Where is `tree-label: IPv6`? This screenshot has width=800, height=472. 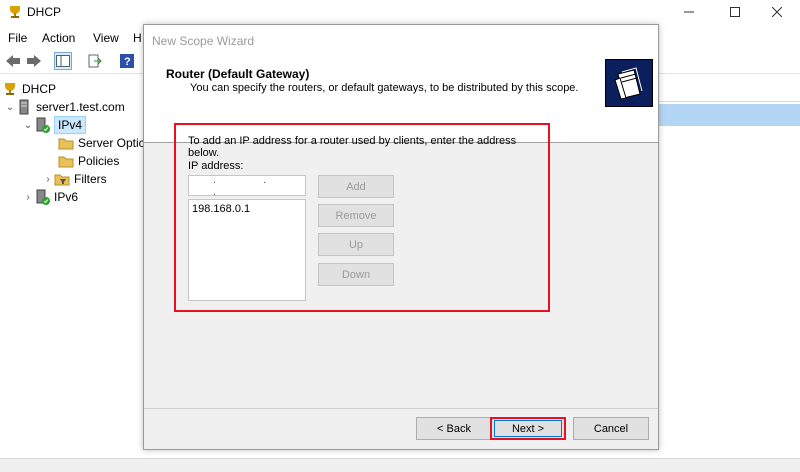 tree-label: IPv6 is located at coordinates (66, 197).